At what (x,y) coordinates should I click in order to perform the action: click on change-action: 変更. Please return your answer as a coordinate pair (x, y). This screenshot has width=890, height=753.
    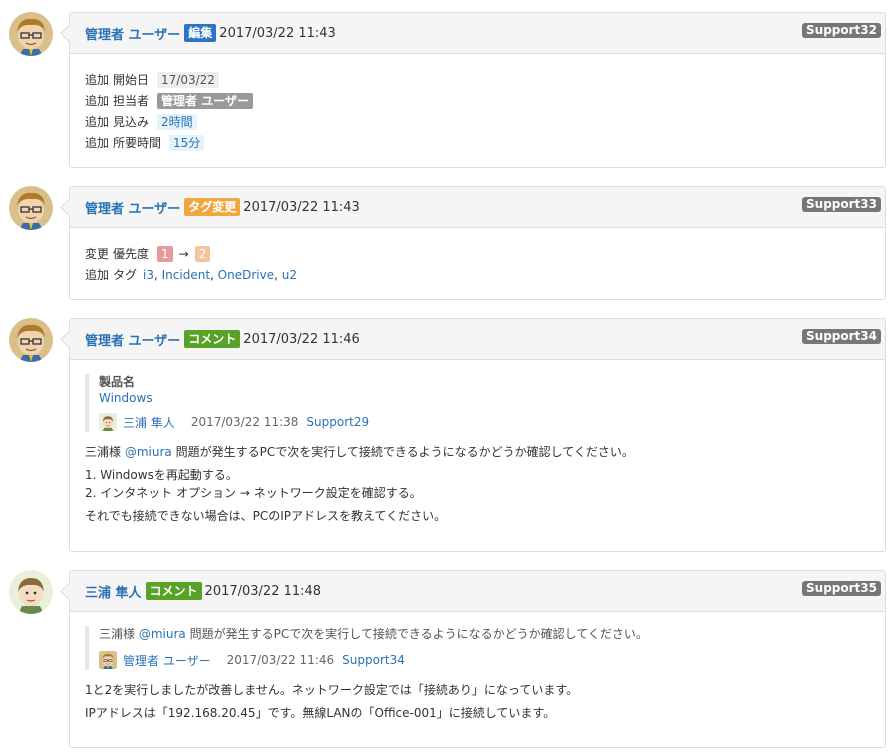
    Looking at the image, I should click on (97, 254).